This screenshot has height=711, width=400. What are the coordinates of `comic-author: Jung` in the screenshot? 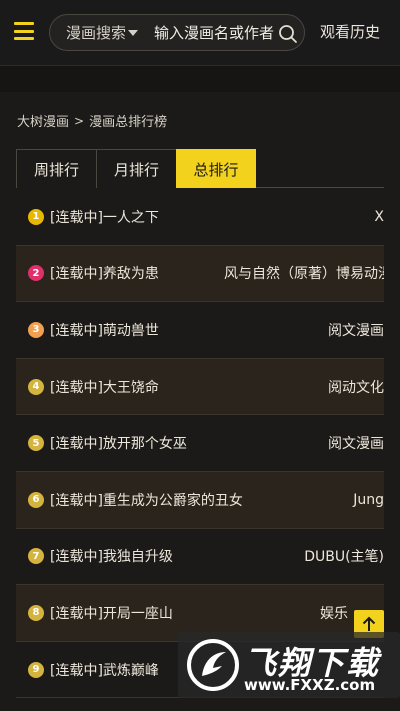 It's located at (368, 499).